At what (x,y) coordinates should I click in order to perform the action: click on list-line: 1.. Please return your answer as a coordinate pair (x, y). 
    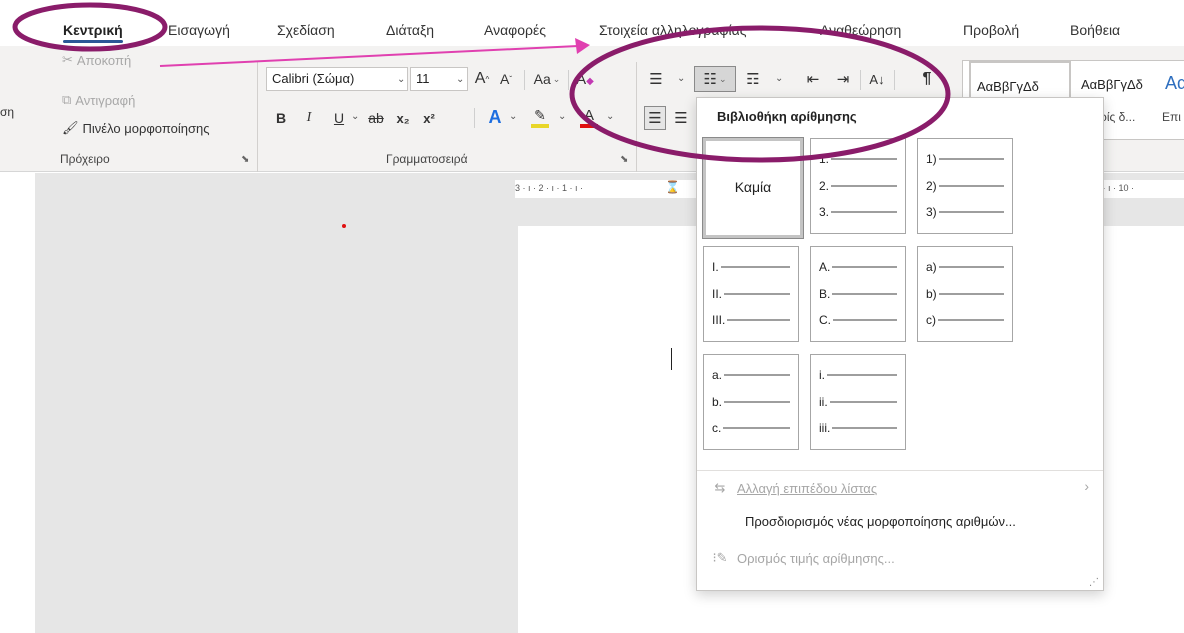
    Looking at the image, I should click on (858, 159).